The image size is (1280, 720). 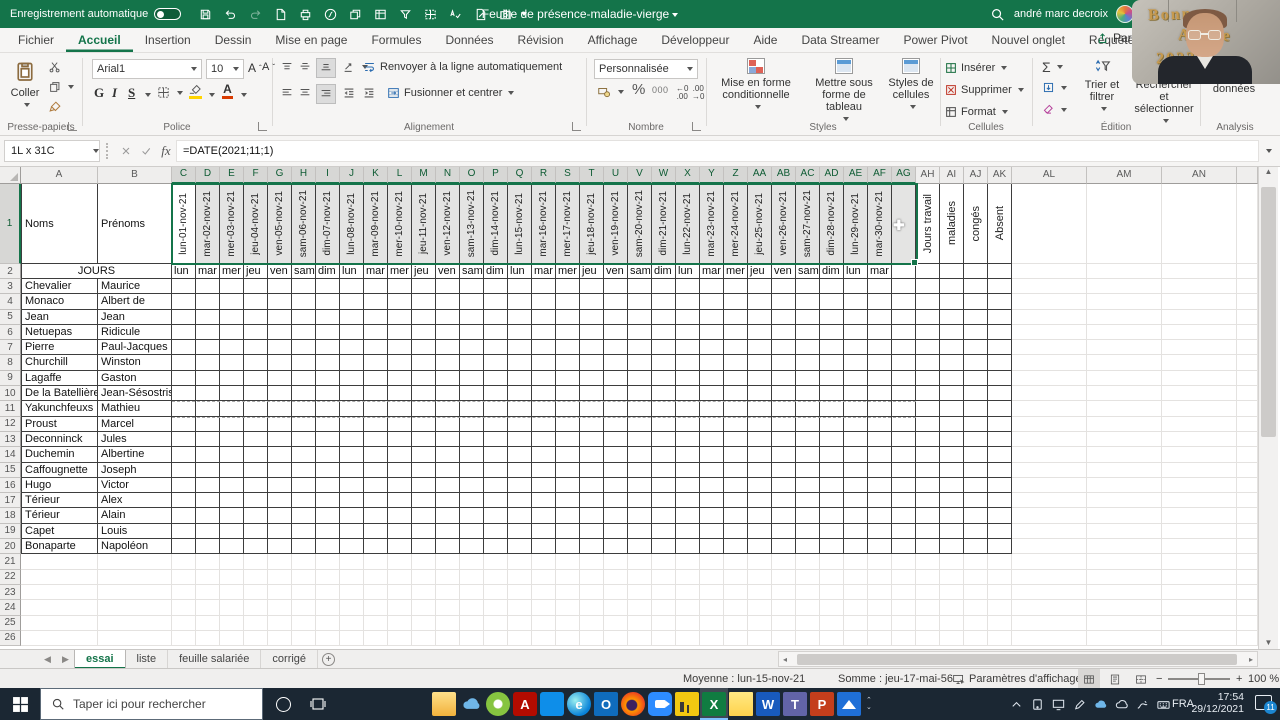 What do you see at coordinates (424, 224) in the screenshot?
I see `cell: jeu-11-nov-21` at bounding box center [424, 224].